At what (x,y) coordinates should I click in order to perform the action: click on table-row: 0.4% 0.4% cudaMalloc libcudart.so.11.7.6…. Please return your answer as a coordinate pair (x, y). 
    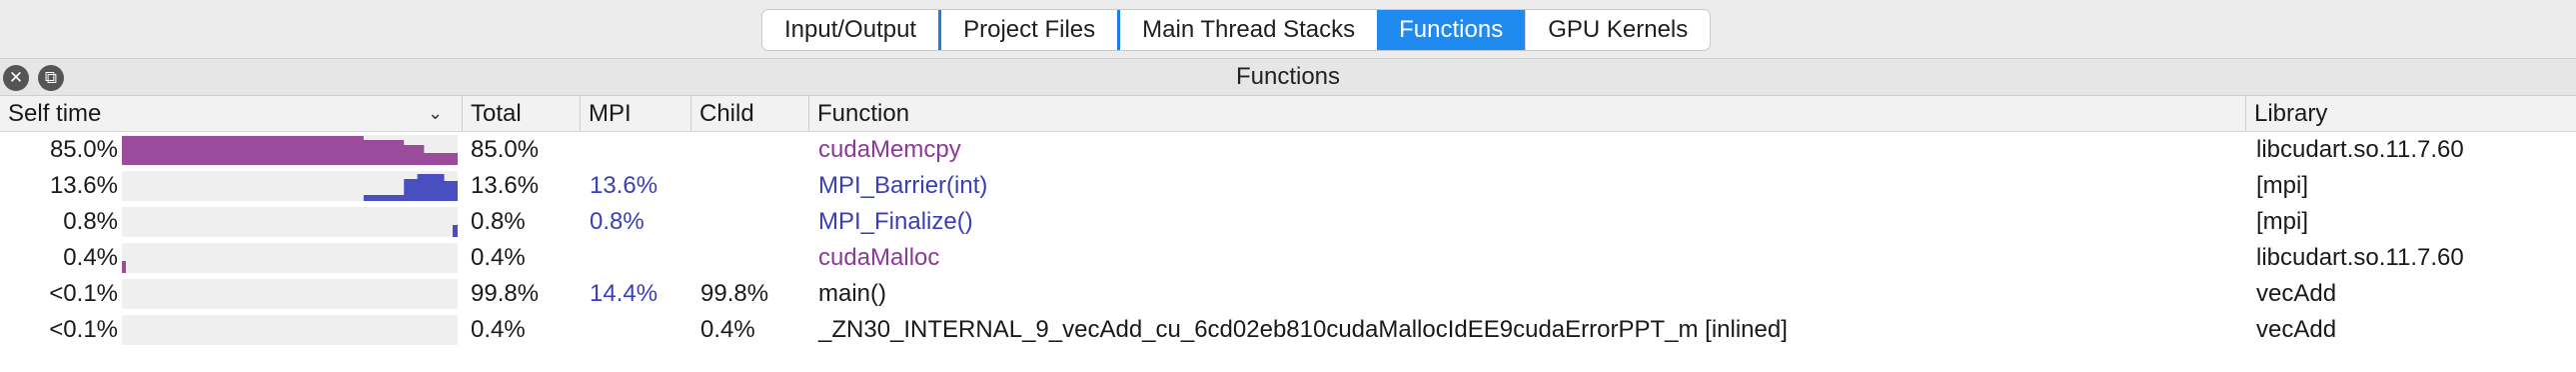
    Looking at the image, I should click on (1288, 258).